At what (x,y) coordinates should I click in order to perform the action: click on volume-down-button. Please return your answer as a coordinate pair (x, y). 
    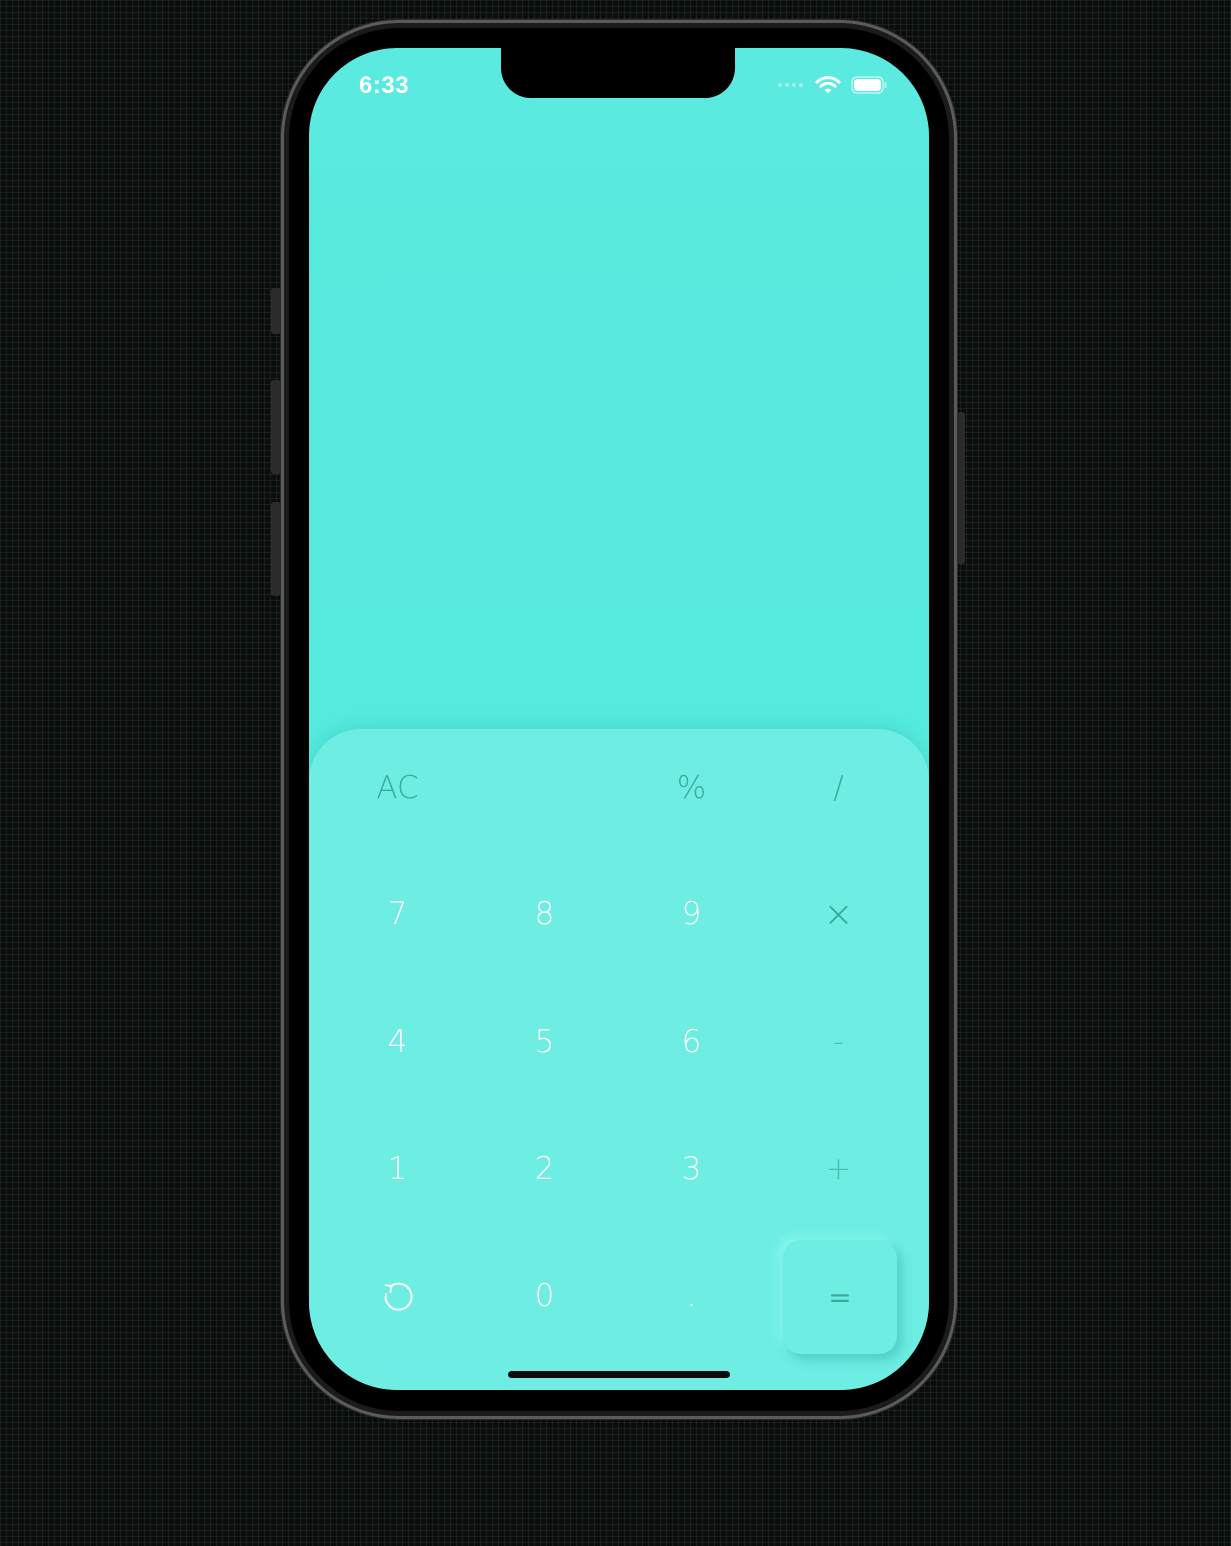
    Looking at the image, I should click on (276, 549).